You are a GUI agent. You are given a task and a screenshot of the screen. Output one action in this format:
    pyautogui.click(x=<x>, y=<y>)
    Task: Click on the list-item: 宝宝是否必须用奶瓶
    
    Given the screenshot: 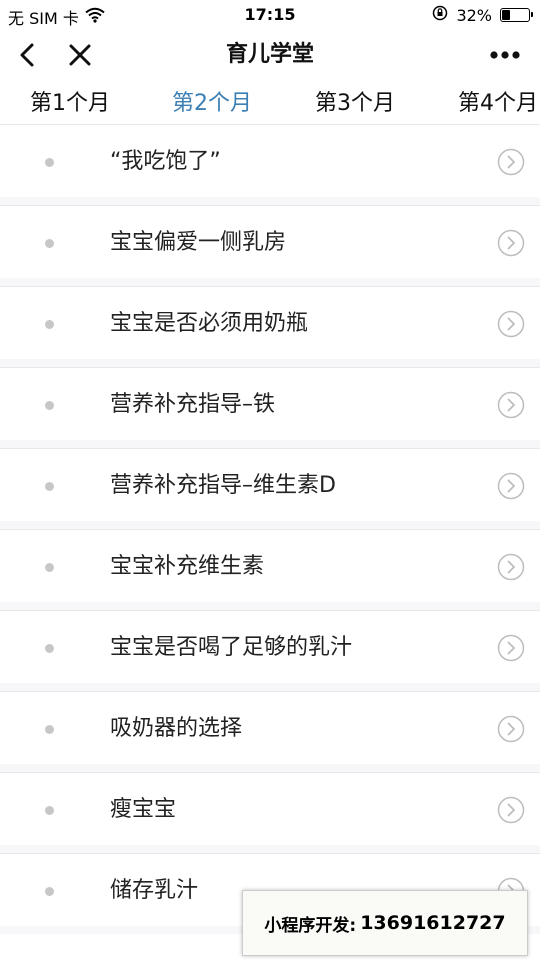 What is the action you would take?
    pyautogui.click(x=270, y=322)
    